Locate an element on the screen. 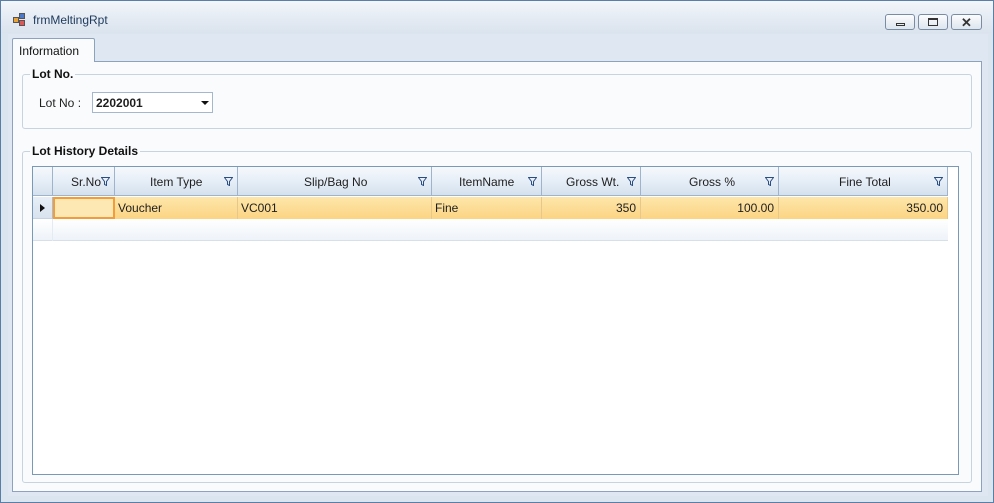 The width and height of the screenshot is (994, 503). column-header-label: ItemName is located at coordinates (487, 182).